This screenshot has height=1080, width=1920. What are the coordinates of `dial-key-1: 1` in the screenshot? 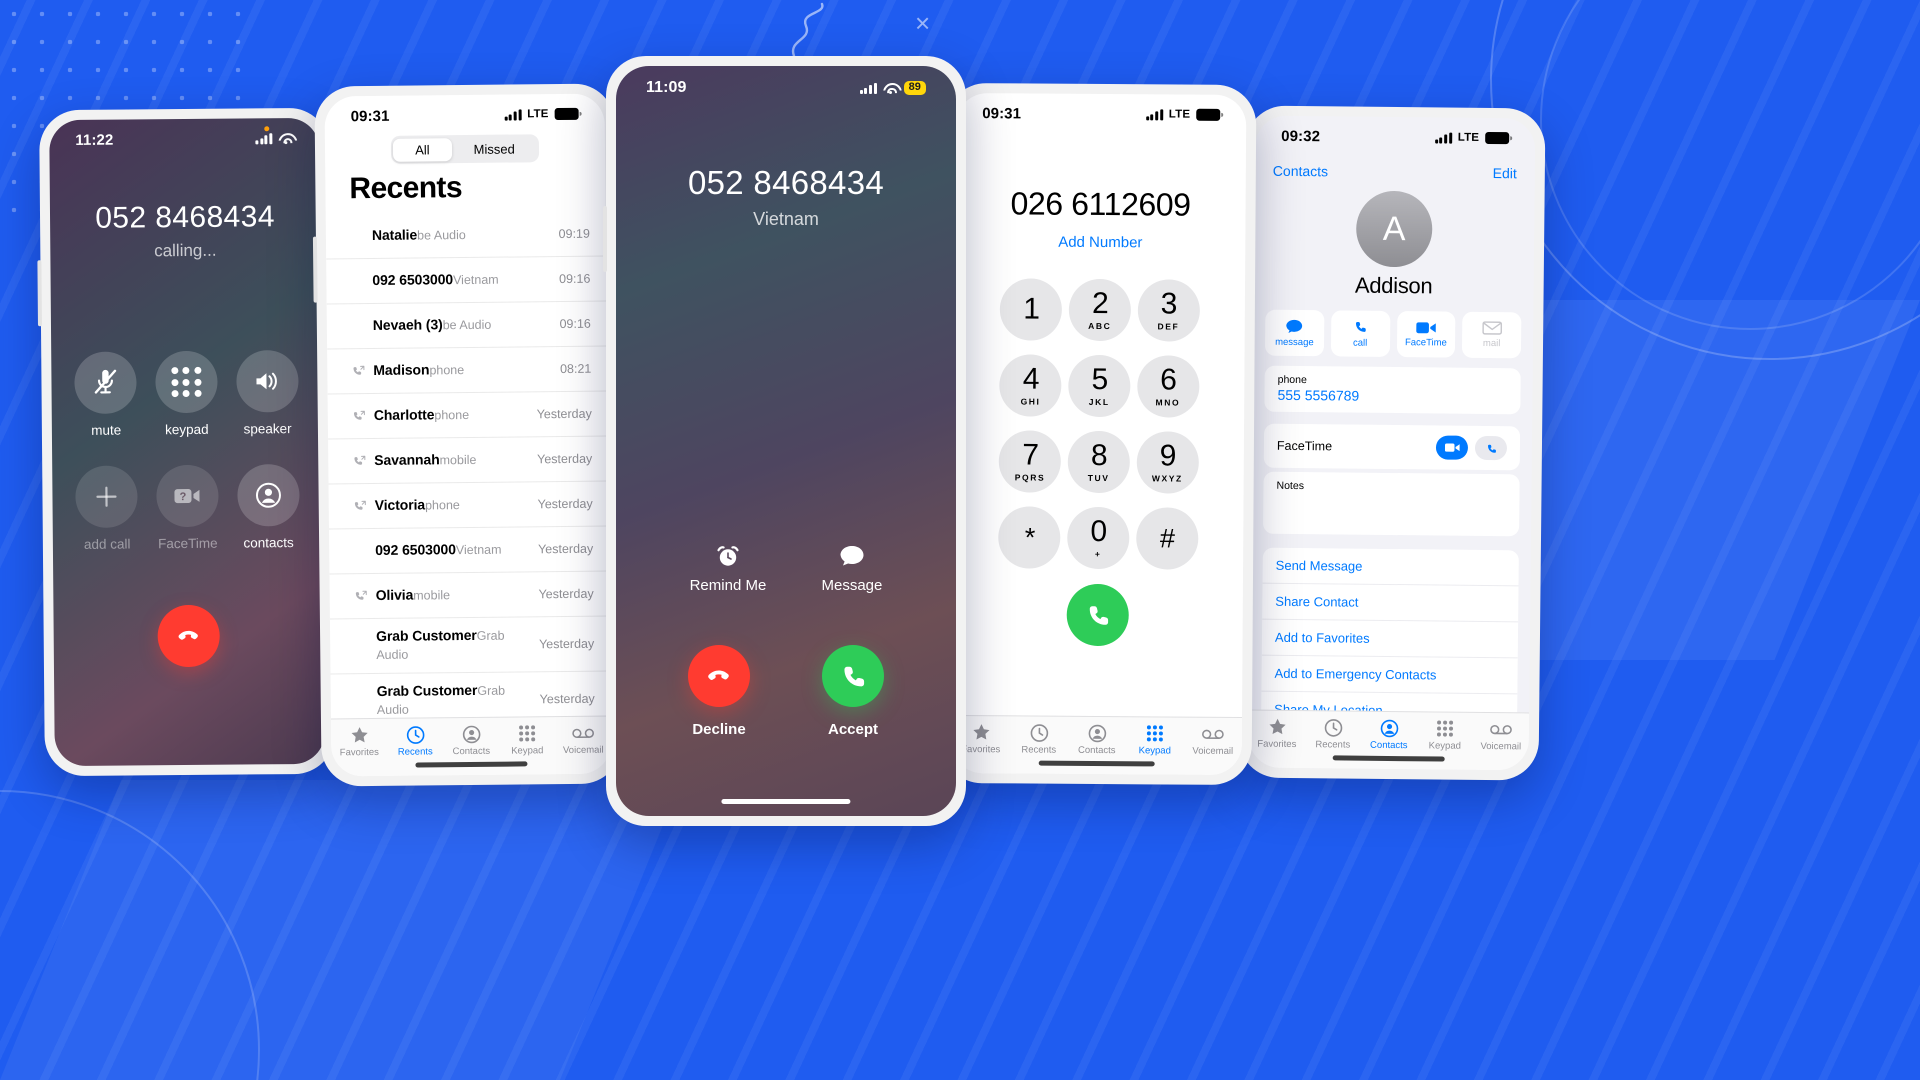 It's located at (1031, 309).